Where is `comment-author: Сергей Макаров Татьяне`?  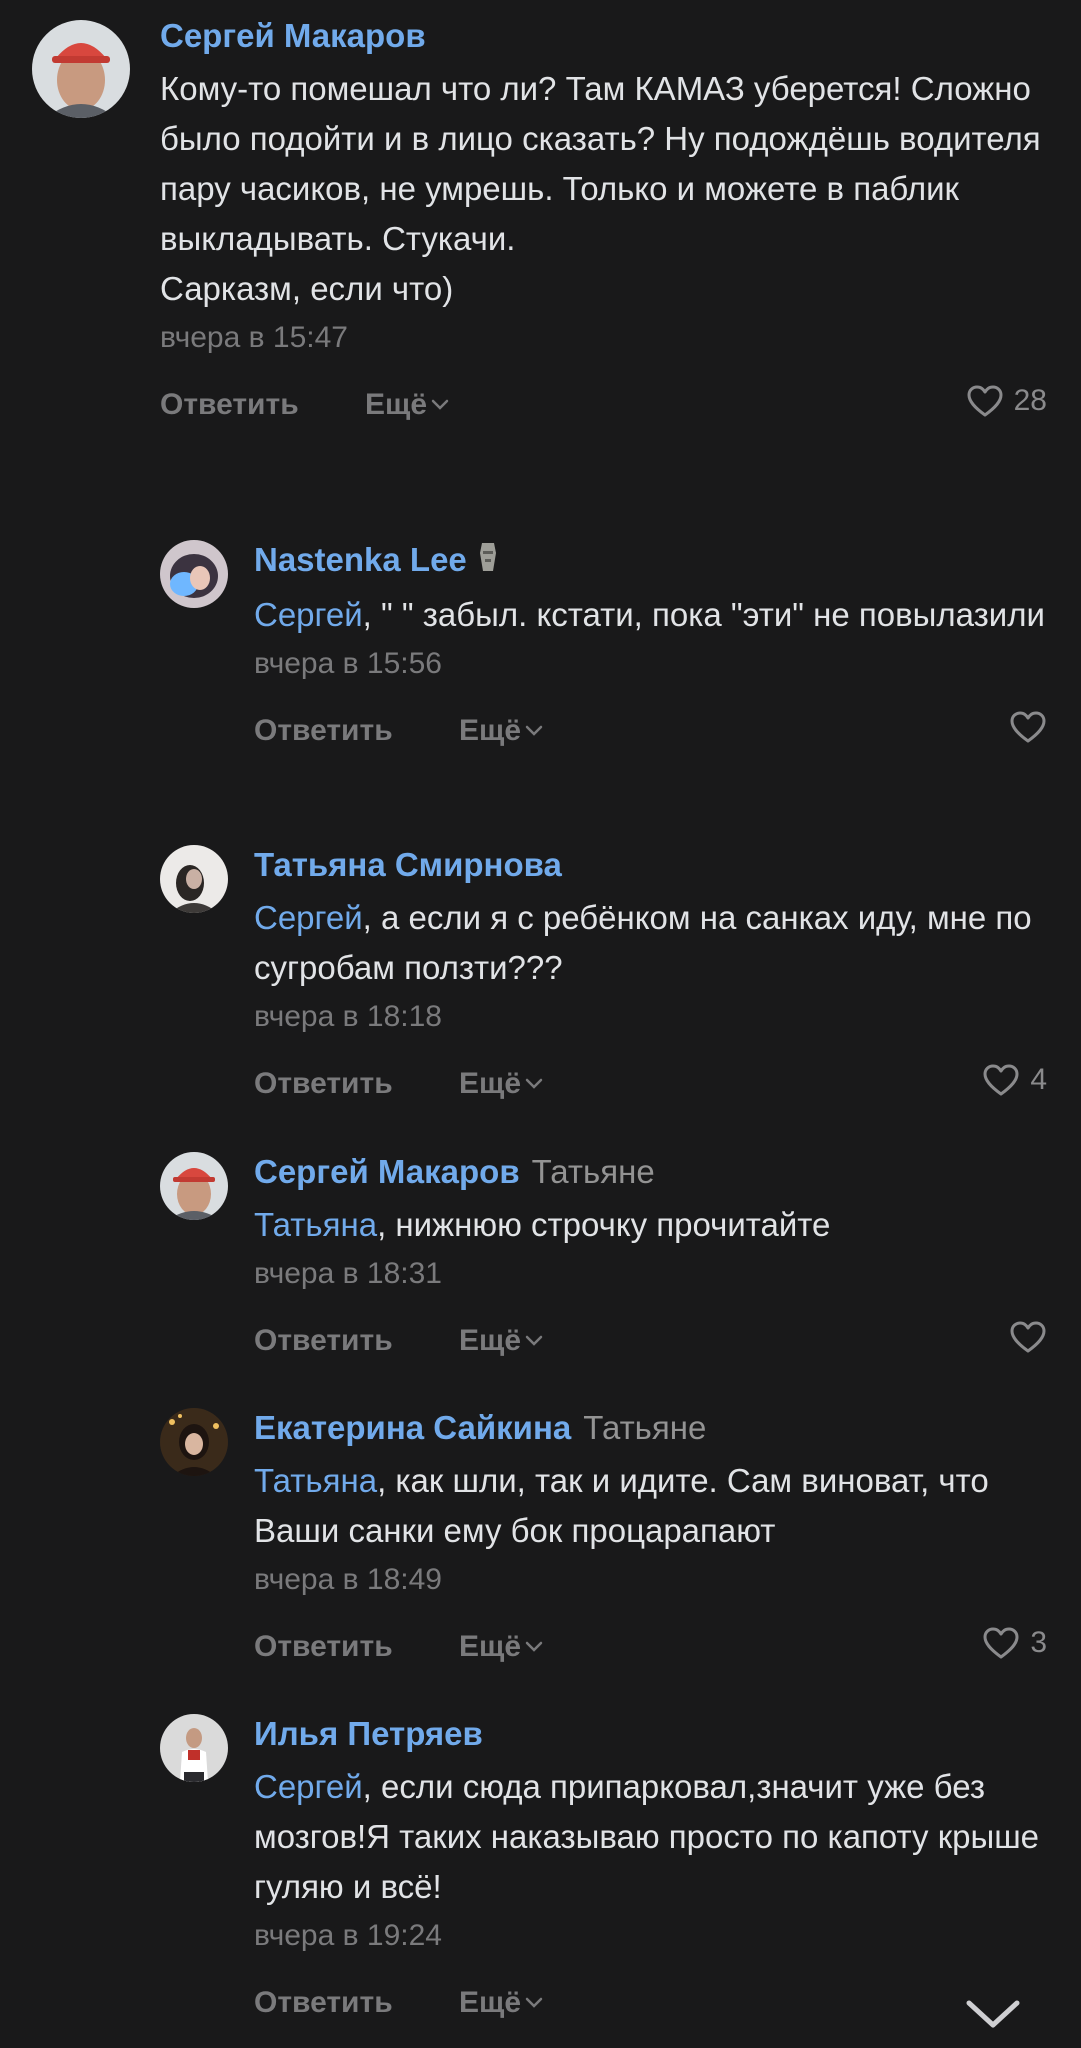
comment-author: Сергей Макаров Татьяне is located at coordinates (650, 1172).